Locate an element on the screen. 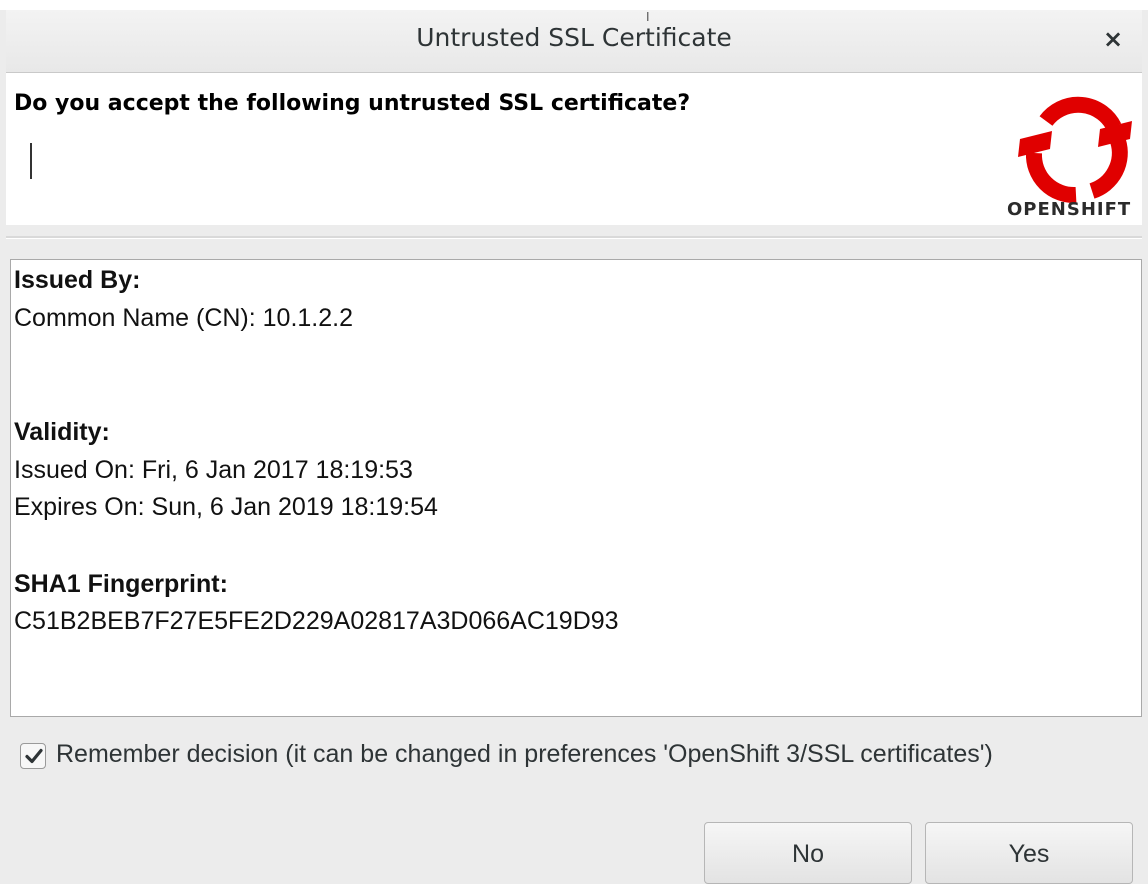 This screenshot has width=1148, height=885. issued-on-value: Issued On: Fri, 6 Jan 2017 18:19:53 is located at coordinates (213, 470).